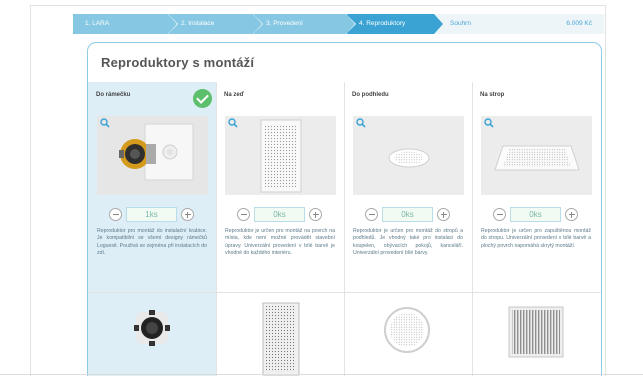  I want to click on step-reproduktory: 4. Reproduktory, so click(395, 24).